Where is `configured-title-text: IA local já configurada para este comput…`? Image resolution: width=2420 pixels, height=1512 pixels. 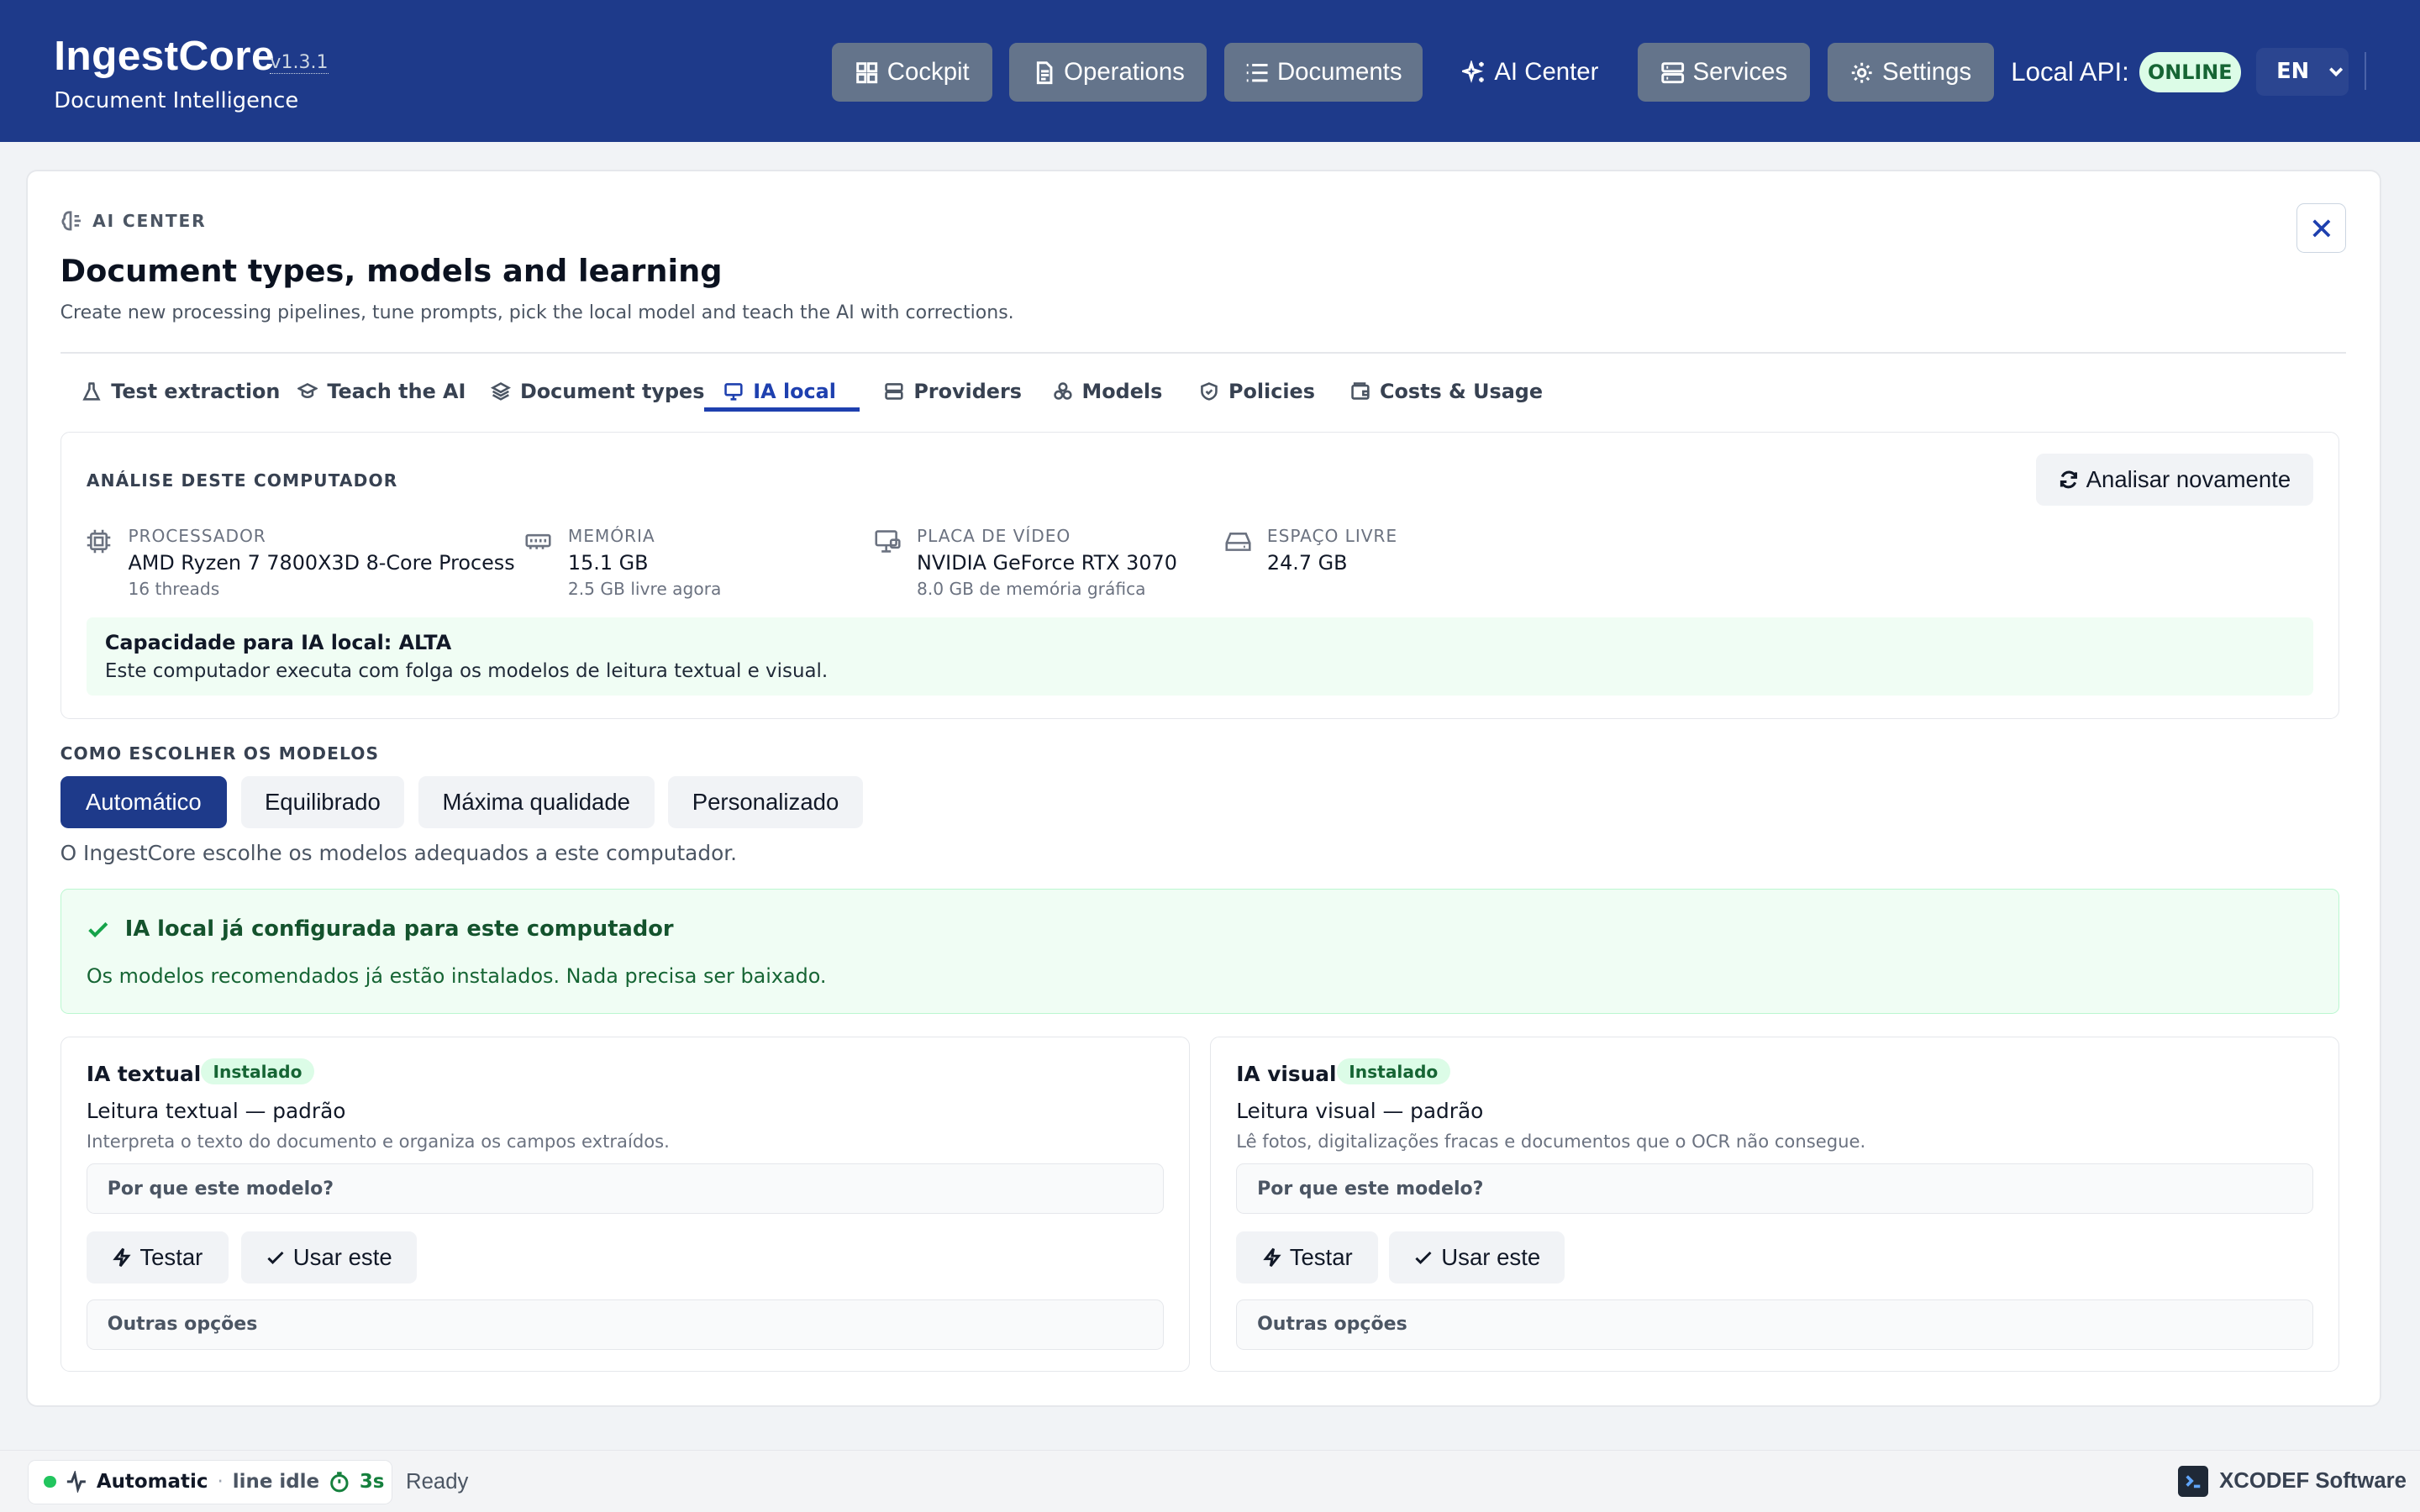 configured-title-text: IA local já configurada para este comput… is located at coordinates (399, 929).